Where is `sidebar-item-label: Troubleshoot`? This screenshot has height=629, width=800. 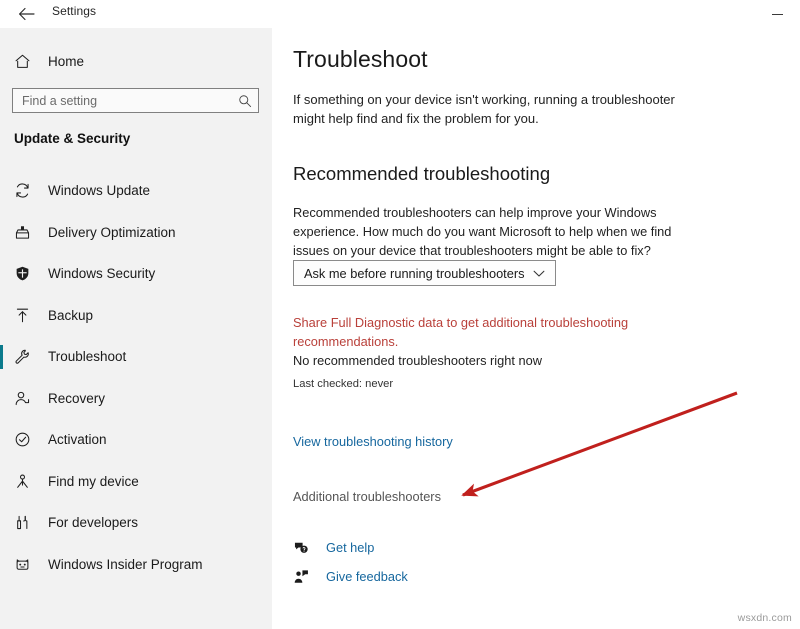
sidebar-item-label: Troubleshoot is located at coordinates (87, 357).